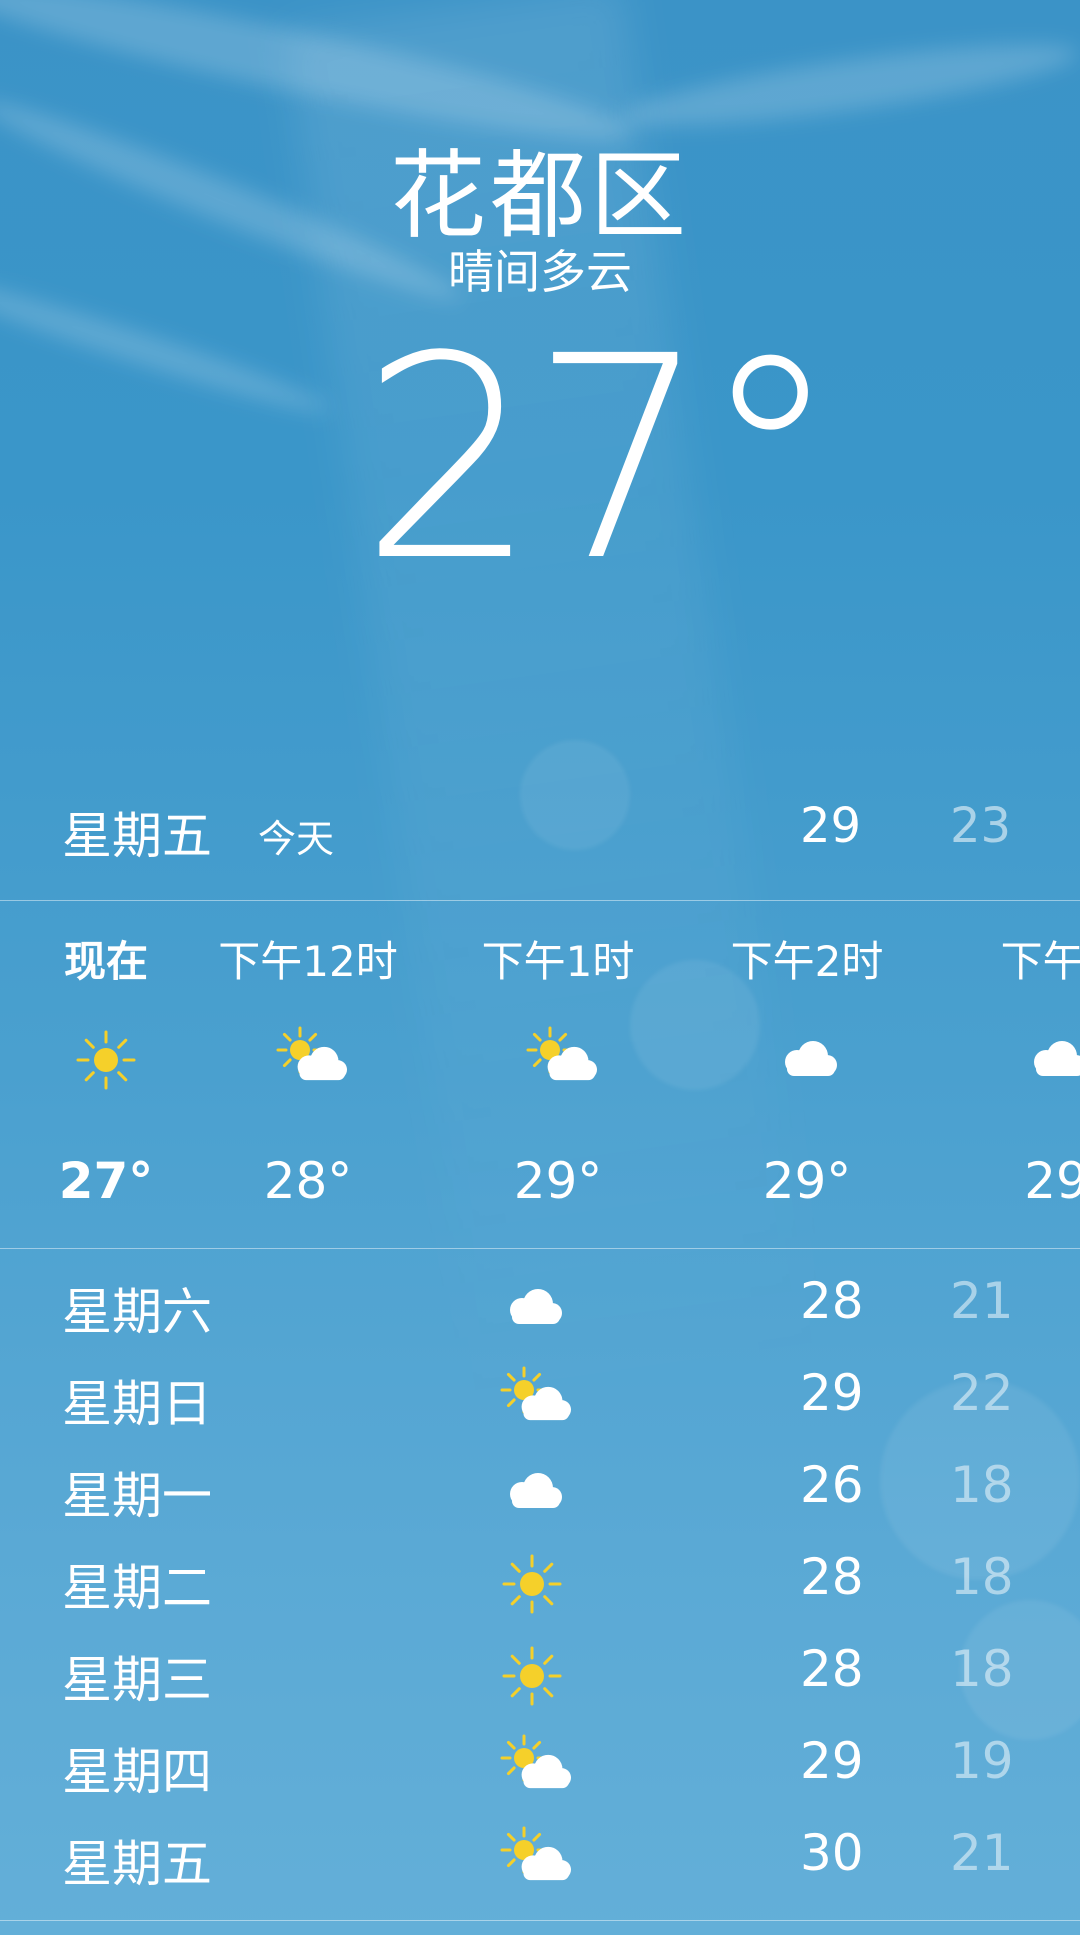 The height and width of the screenshot is (1935, 1080). Describe the element at coordinates (137, 1772) in the screenshot. I see `daily-day: 星期四` at that location.